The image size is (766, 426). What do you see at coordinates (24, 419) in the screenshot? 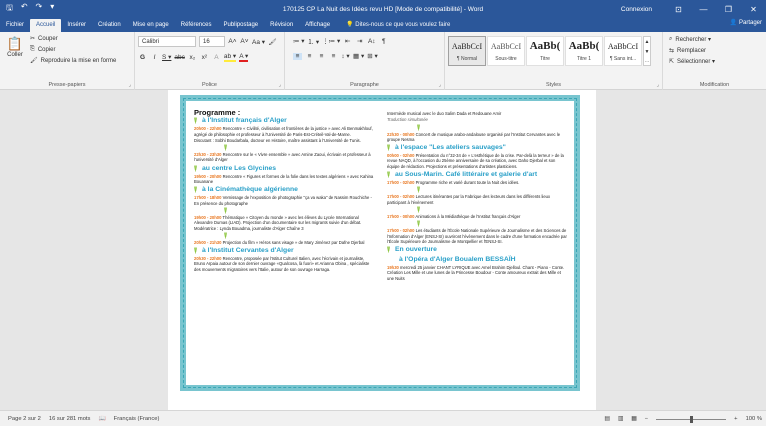
I see `page-count: Page 2 sur 2` at bounding box center [24, 419].